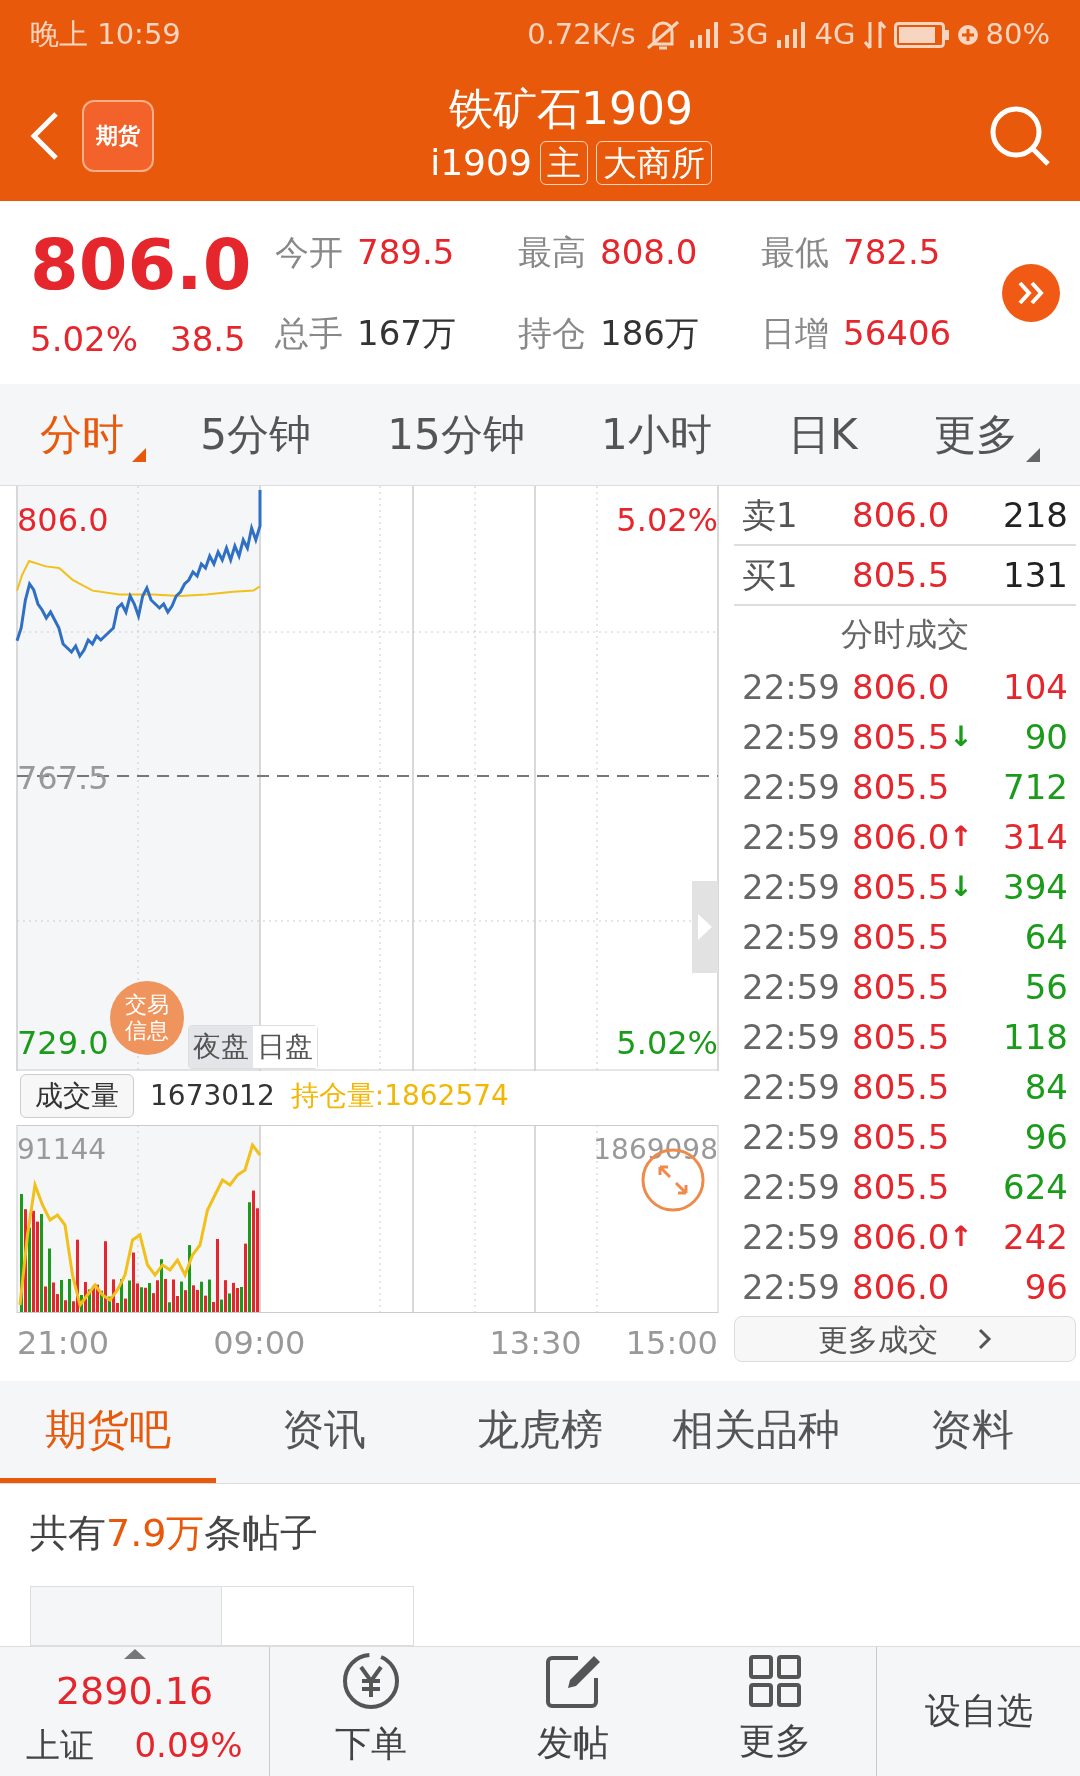 This screenshot has width=1080, height=1776. I want to click on contract-tag: 主, so click(563, 162).